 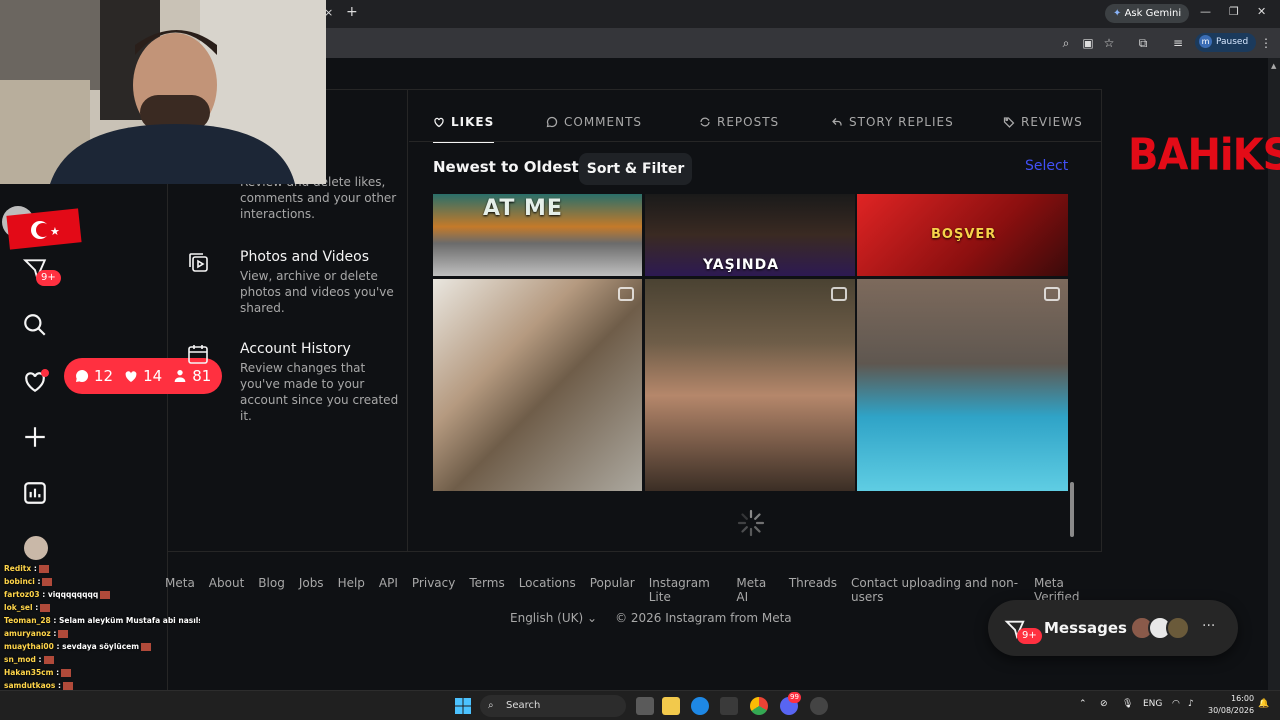 What do you see at coordinates (751, 523) in the screenshot?
I see `loading-spinner-icon` at bounding box center [751, 523].